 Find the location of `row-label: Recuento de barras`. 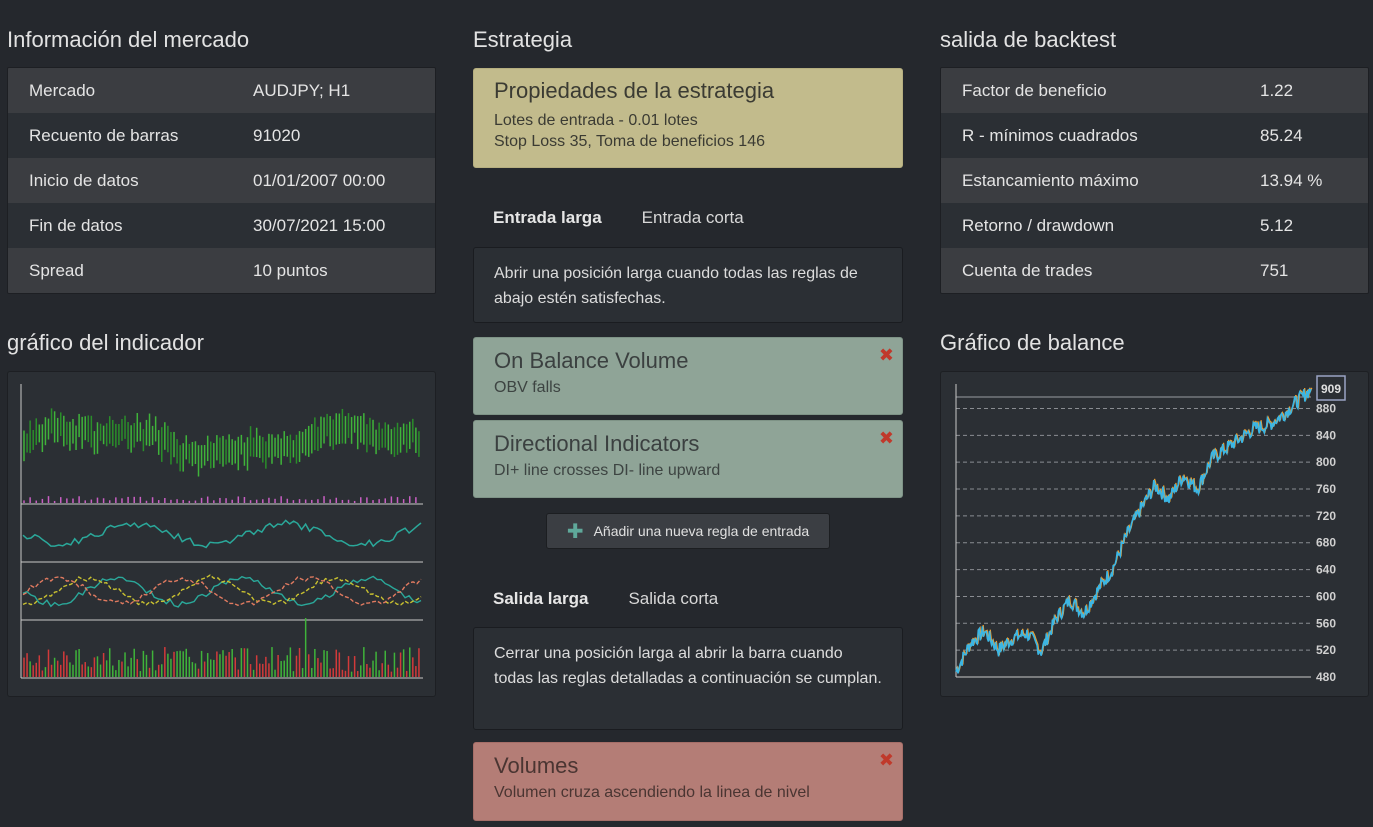

row-label: Recuento de barras is located at coordinates (104, 135).